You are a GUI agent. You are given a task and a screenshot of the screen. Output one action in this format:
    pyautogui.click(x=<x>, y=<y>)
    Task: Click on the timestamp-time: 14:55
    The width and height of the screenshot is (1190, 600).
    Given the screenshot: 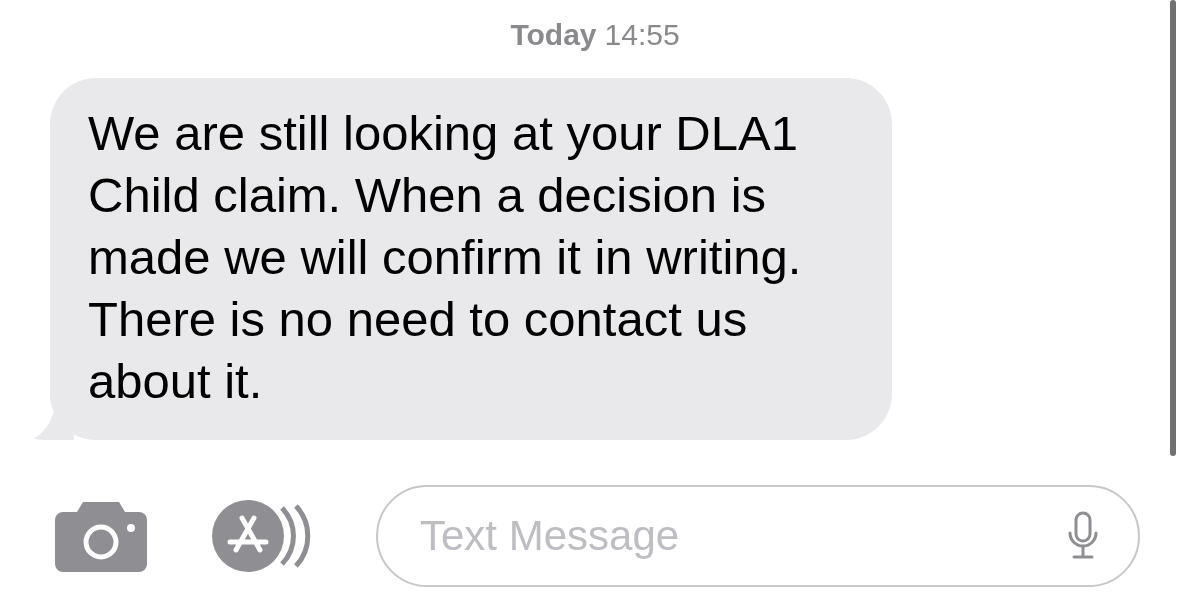 What is the action you would take?
    pyautogui.click(x=642, y=35)
    